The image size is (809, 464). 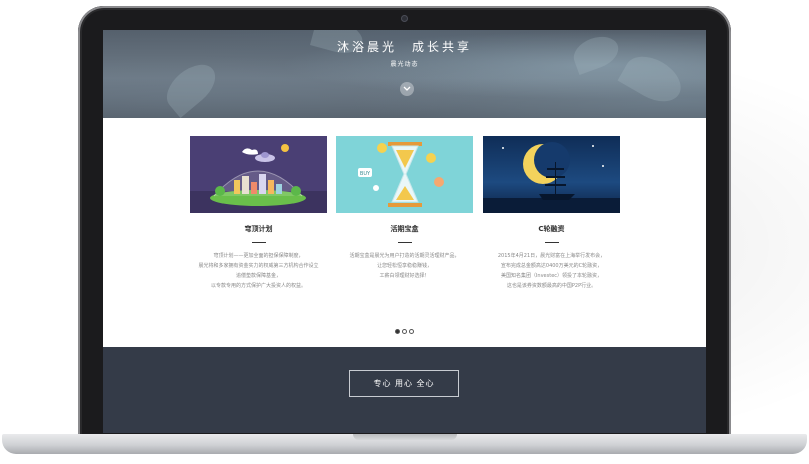 I want to click on desc-line: 2015年4月21日，晨光财富在上海举行发布会，, so click(x=551, y=256).